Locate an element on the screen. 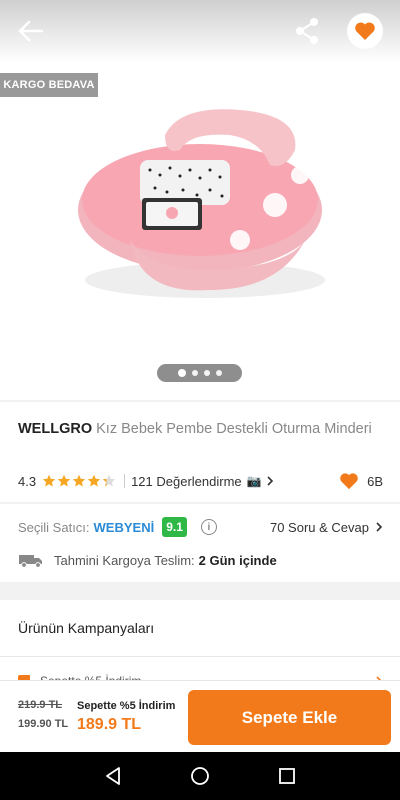 This screenshot has height=800, width=400. star-rating is located at coordinates (79, 481).